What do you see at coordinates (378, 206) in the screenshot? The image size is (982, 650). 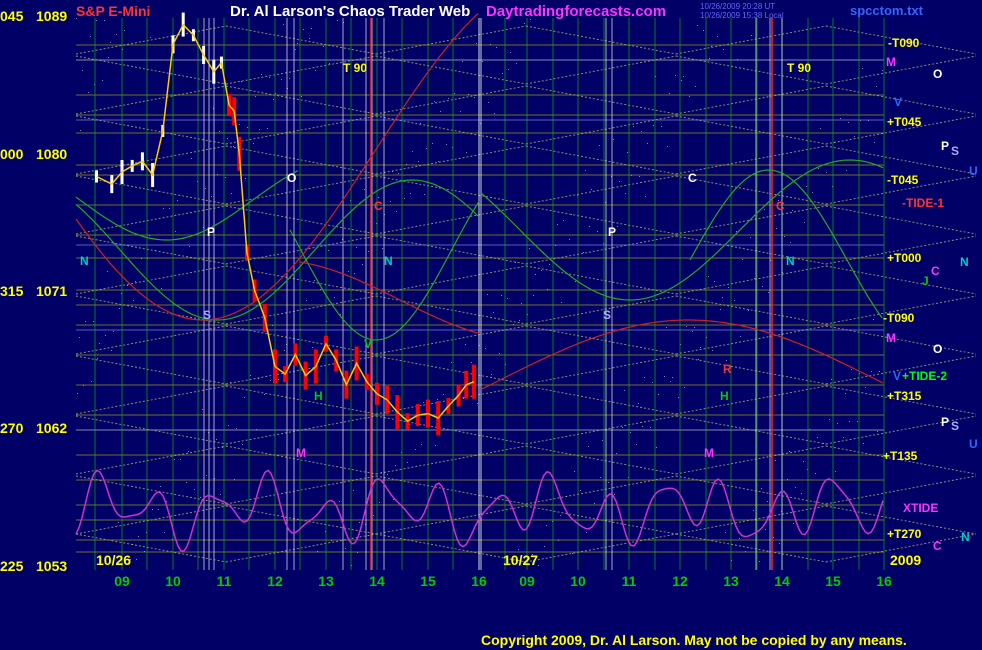 I see `chart-annotation: C` at bounding box center [378, 206].